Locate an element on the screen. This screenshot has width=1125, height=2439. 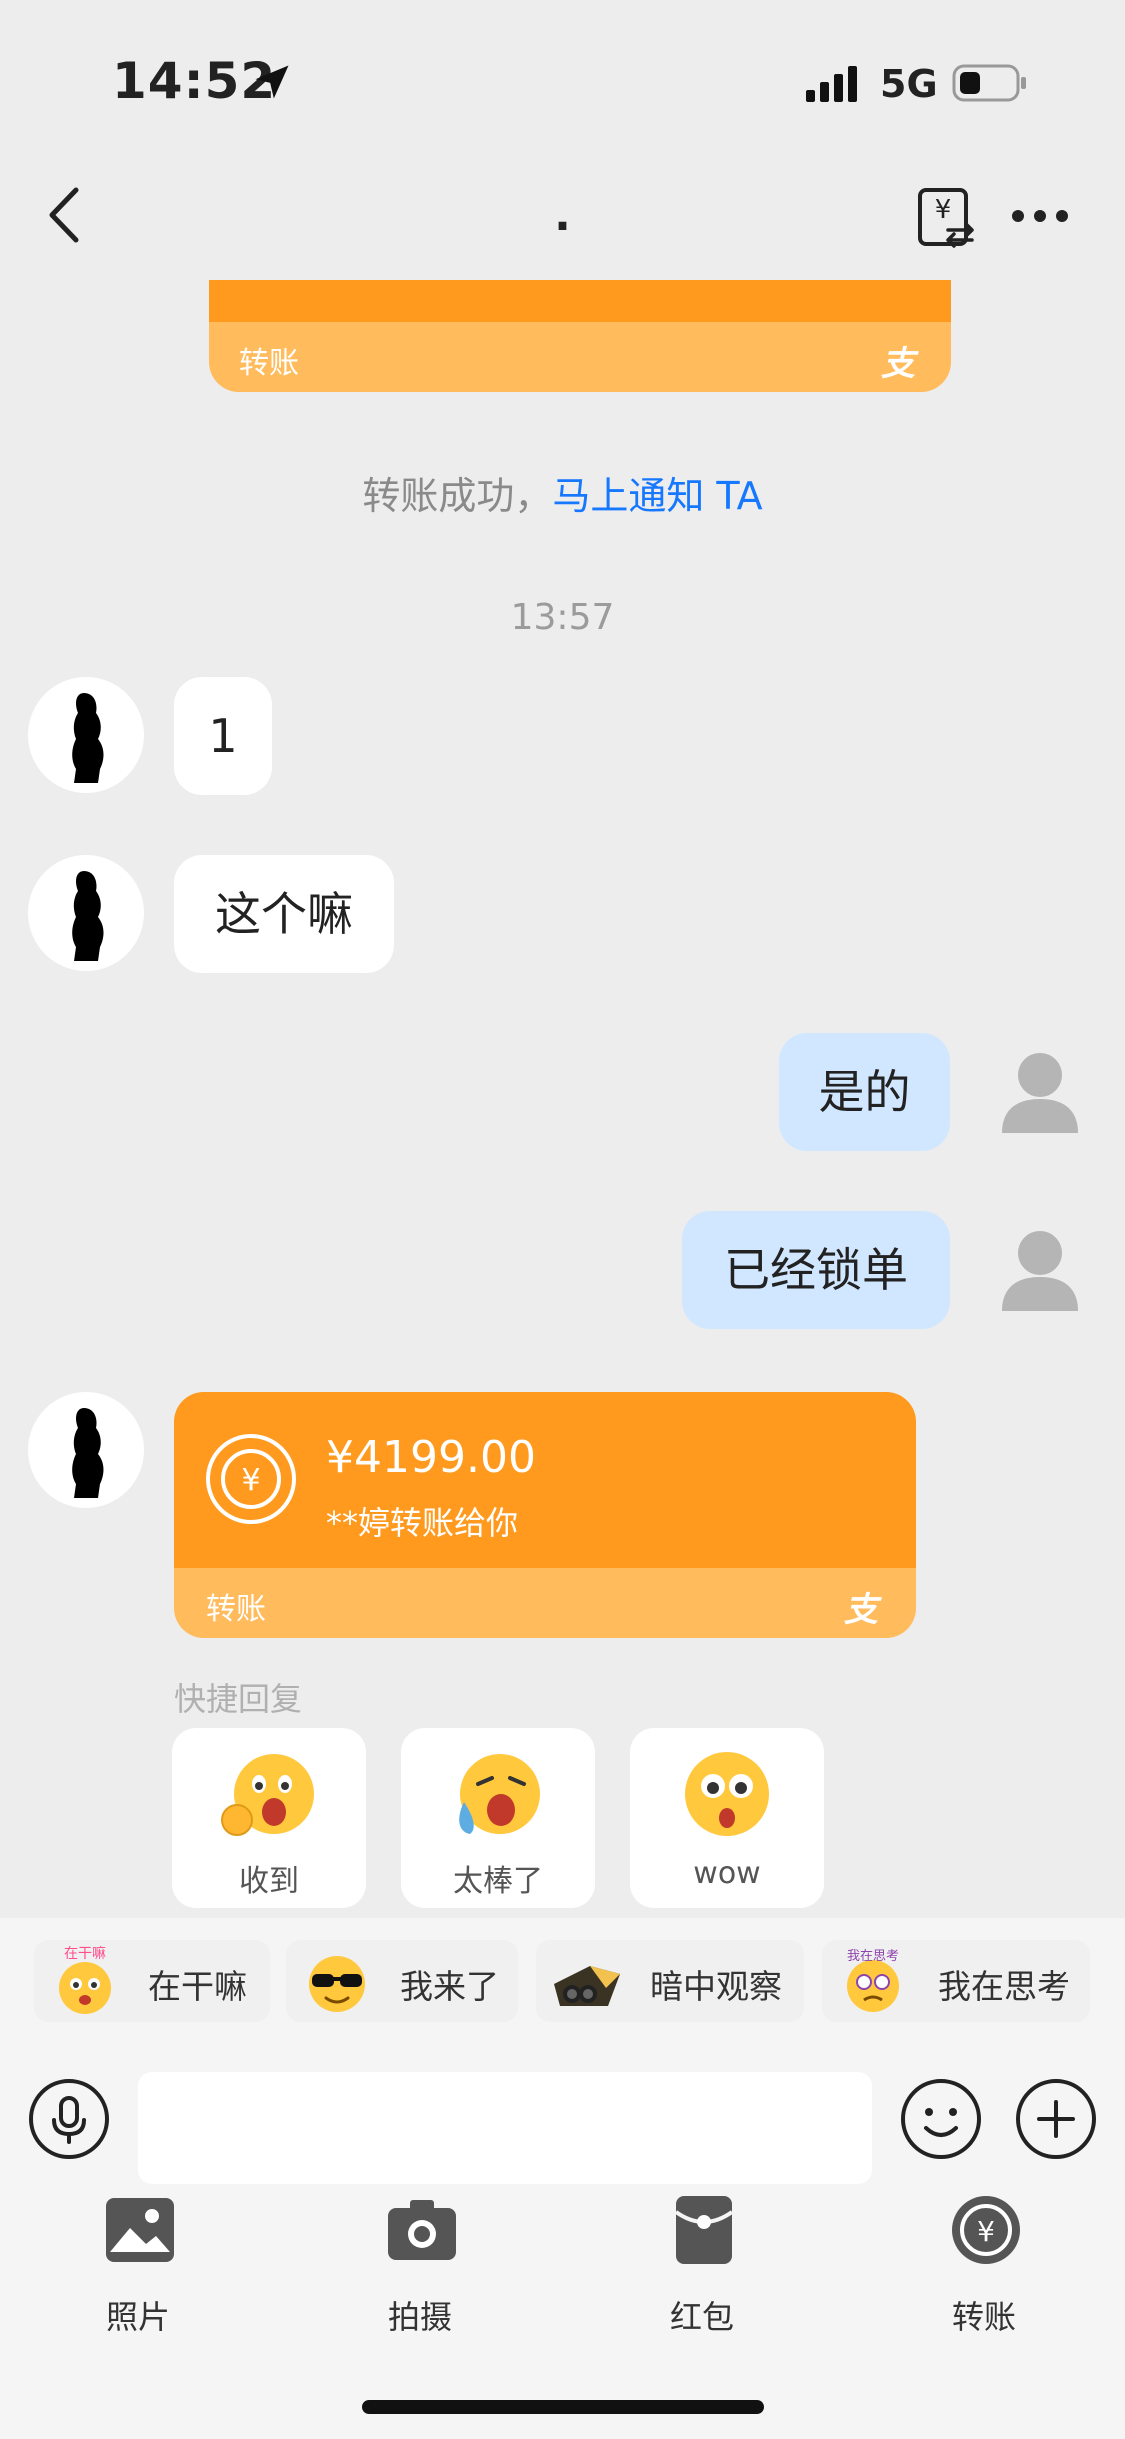
peeking-binoculars-sticker-icon is located at coordinates (587, 1986).